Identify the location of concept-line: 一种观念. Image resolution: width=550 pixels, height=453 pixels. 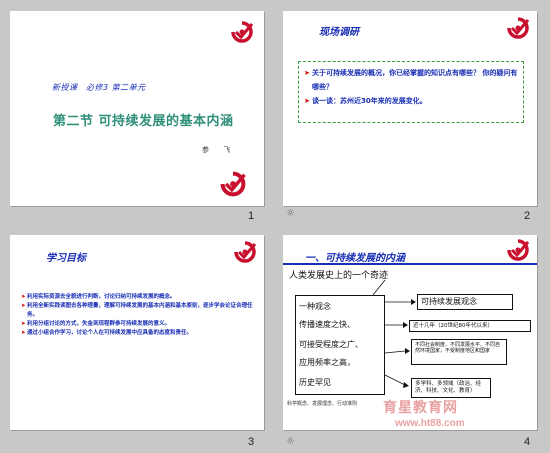
(315, 306).